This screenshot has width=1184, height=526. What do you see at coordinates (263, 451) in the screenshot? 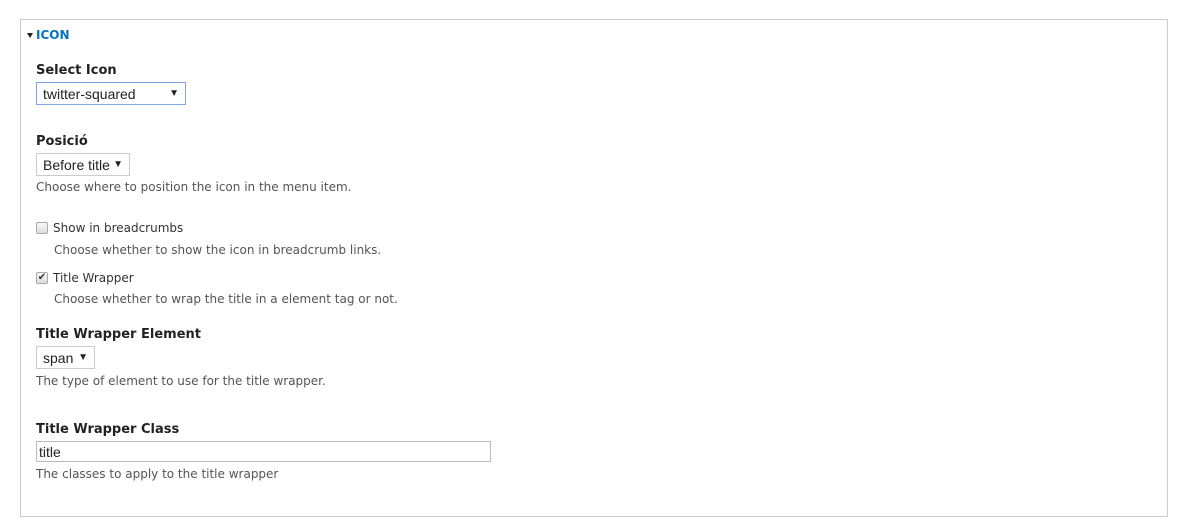
I see `title-wrapper-class-input: title` at bounding box center [263, 451].